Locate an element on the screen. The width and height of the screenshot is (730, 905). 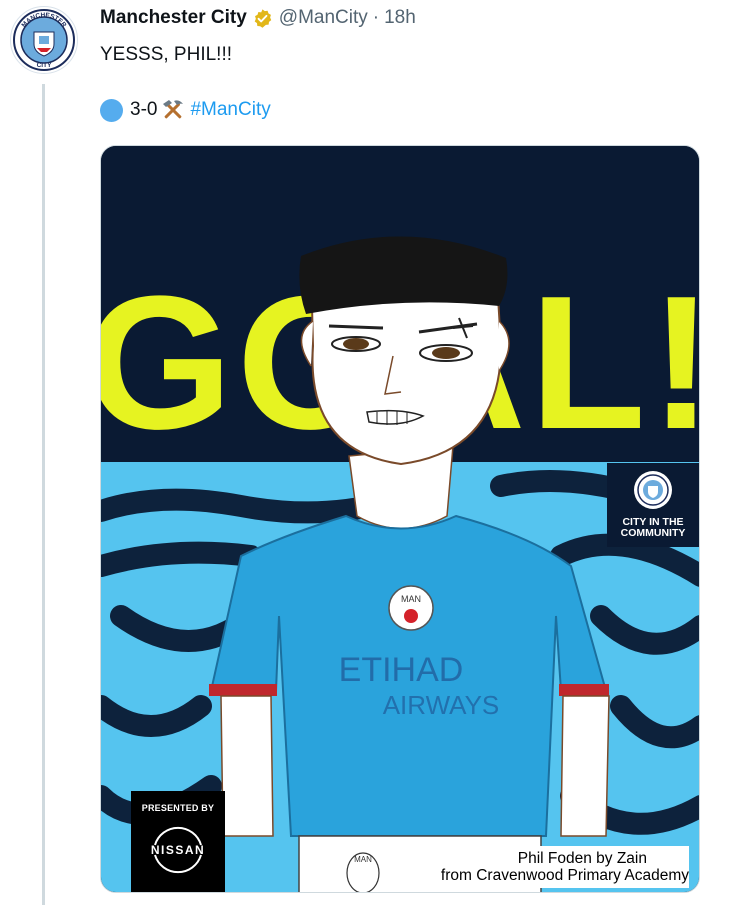
sponsor-panel: PRESENTED BY NISSAN is located at coordinates (178, 841).